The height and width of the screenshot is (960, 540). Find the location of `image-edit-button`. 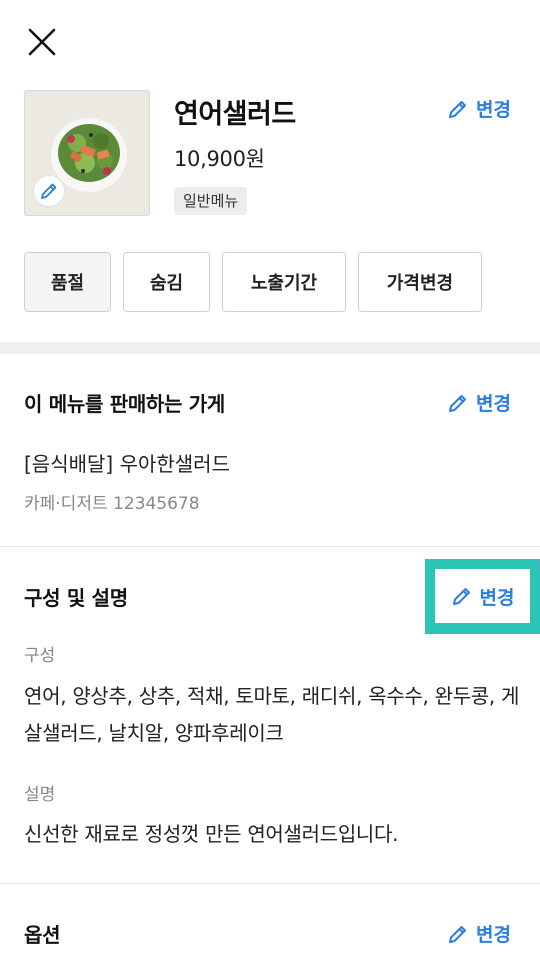

image-edit-button is located at coordinates (49, 191).